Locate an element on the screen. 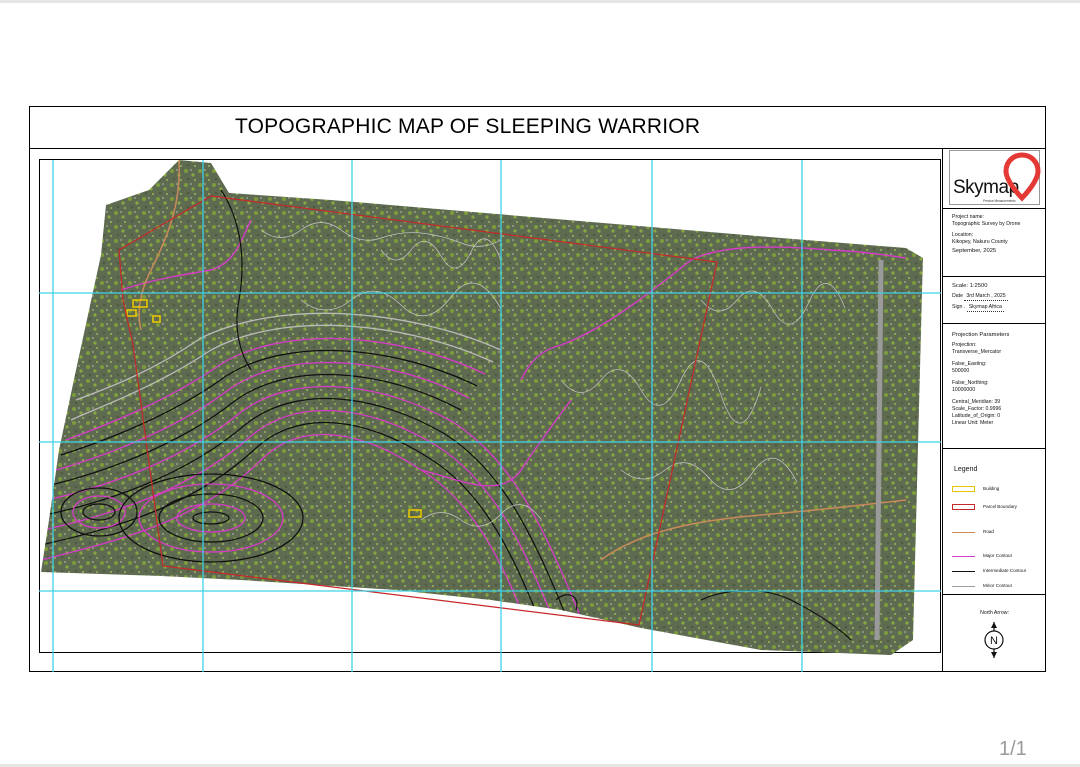 The width and height of the screenshot is (1080, 767). legend-item-building: Building is located at coordinates (998, 489).